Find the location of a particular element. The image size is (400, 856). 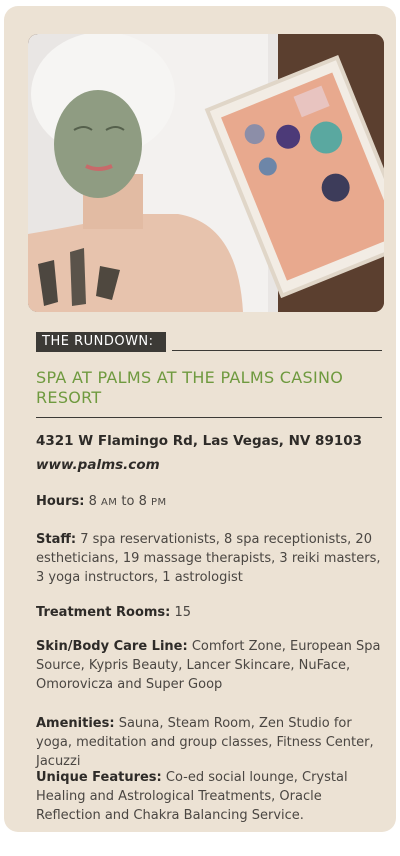

hours-field: Hours: 8 AM to 8 PM is located at coordinates (210, 502).